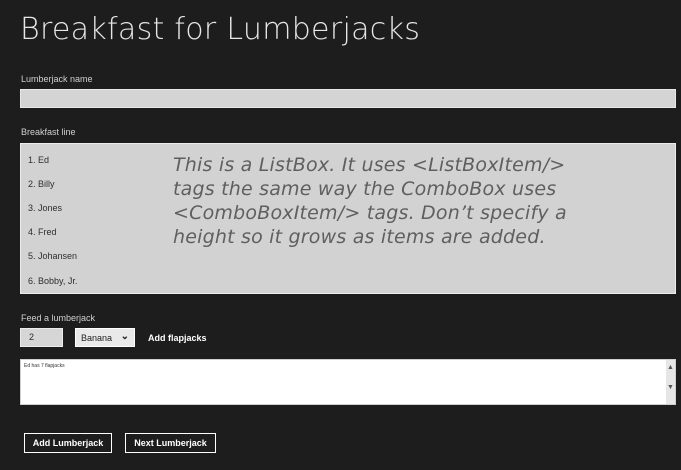  I want to click on food-selected-value: Banana, so click(97, 338).